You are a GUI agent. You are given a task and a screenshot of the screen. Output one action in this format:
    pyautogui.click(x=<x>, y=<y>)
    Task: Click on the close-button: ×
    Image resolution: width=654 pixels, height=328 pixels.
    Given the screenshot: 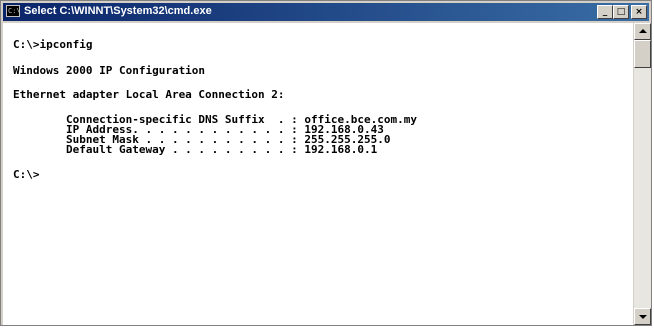 What is the action you would take?
    pyautogui.click(x=639, y=12)
    